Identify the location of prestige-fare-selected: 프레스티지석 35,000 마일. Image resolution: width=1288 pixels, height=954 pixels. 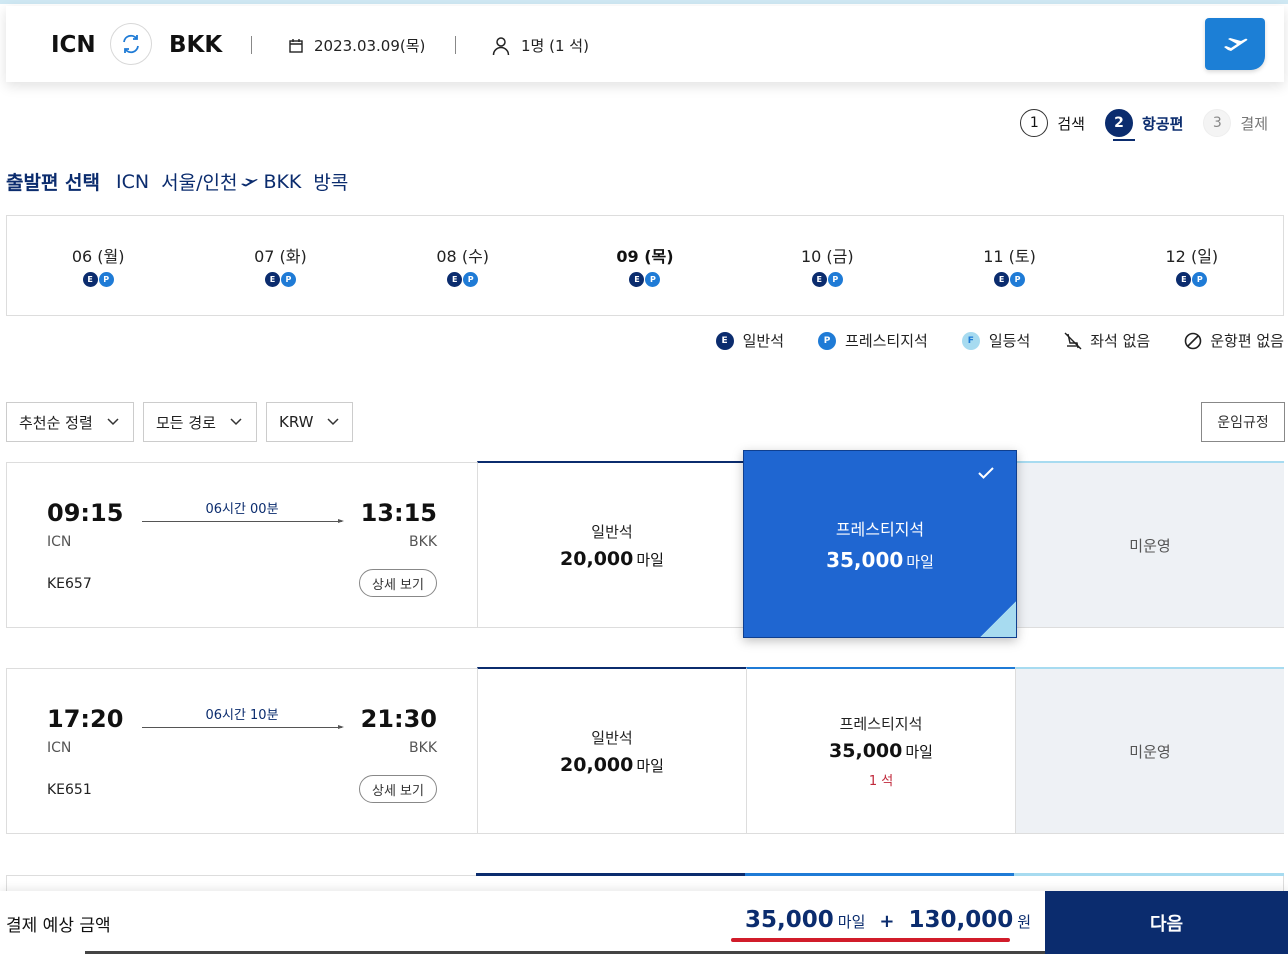
(880, 544).